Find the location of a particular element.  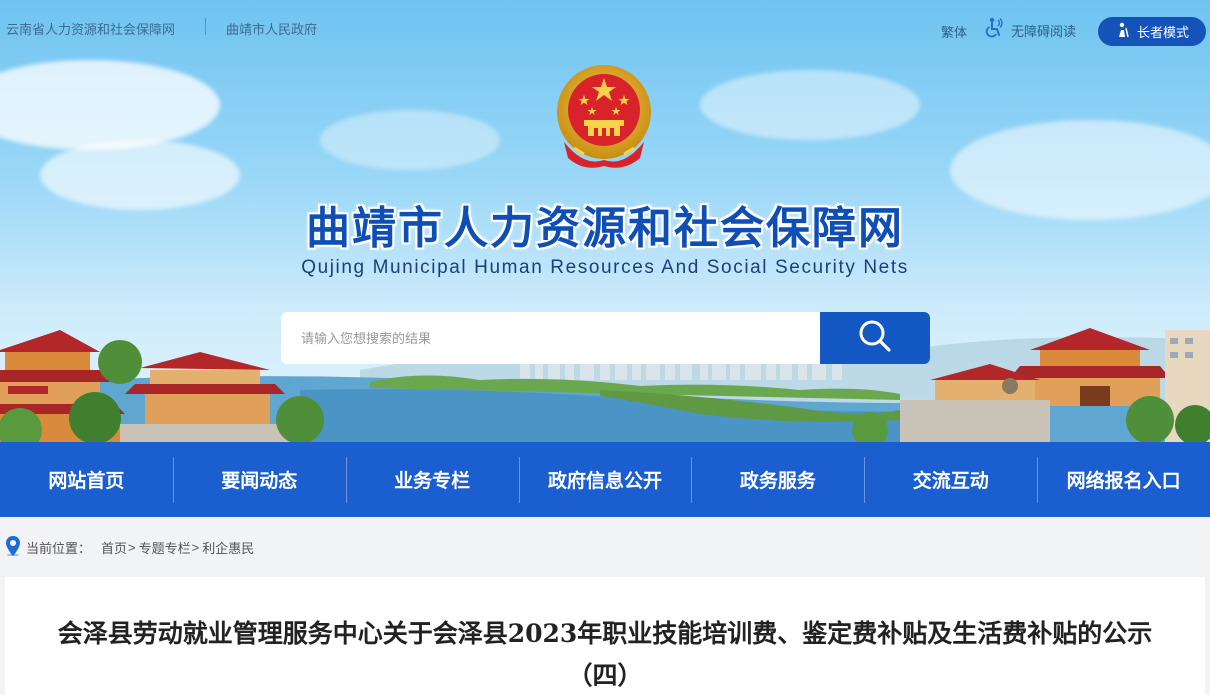

nav-item-home: 网站首页 is located at coordinates (86, 479).